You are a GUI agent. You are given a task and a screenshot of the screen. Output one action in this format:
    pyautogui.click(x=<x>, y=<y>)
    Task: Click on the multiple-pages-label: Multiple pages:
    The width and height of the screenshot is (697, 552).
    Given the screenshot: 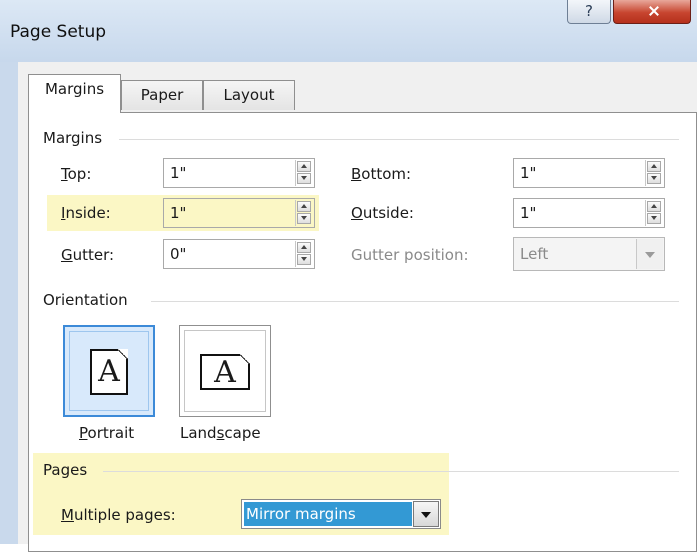 What is the action you would take?
    pyautogui.click(x=118, y=515)
    